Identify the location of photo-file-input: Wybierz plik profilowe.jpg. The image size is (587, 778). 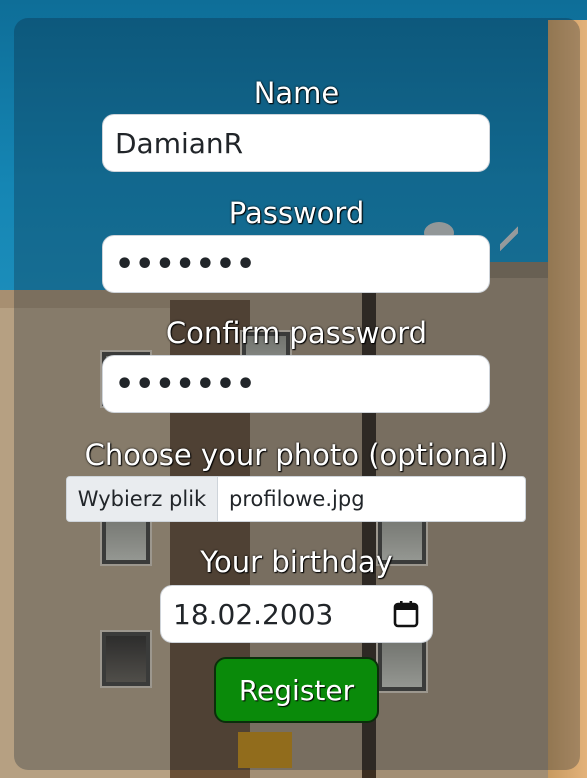
(296, 499).